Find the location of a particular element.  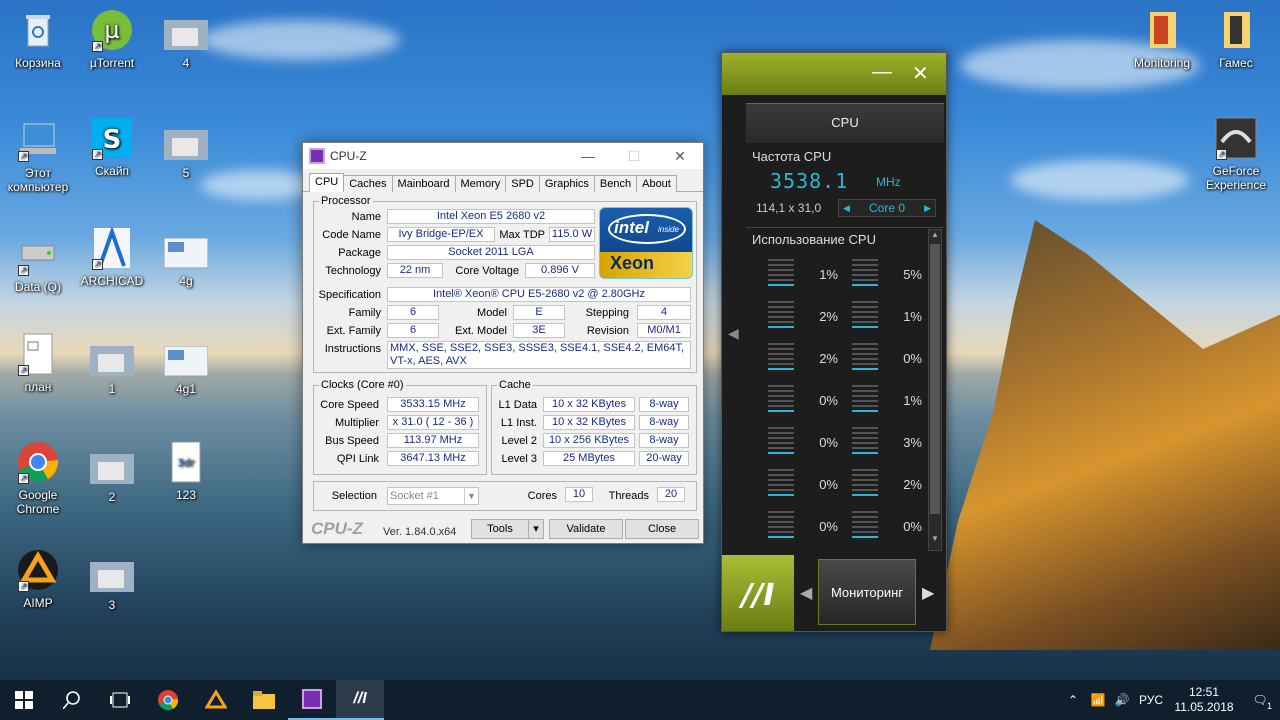

gadget-title-bar: — ✕ is located at coordinates (834, 74).